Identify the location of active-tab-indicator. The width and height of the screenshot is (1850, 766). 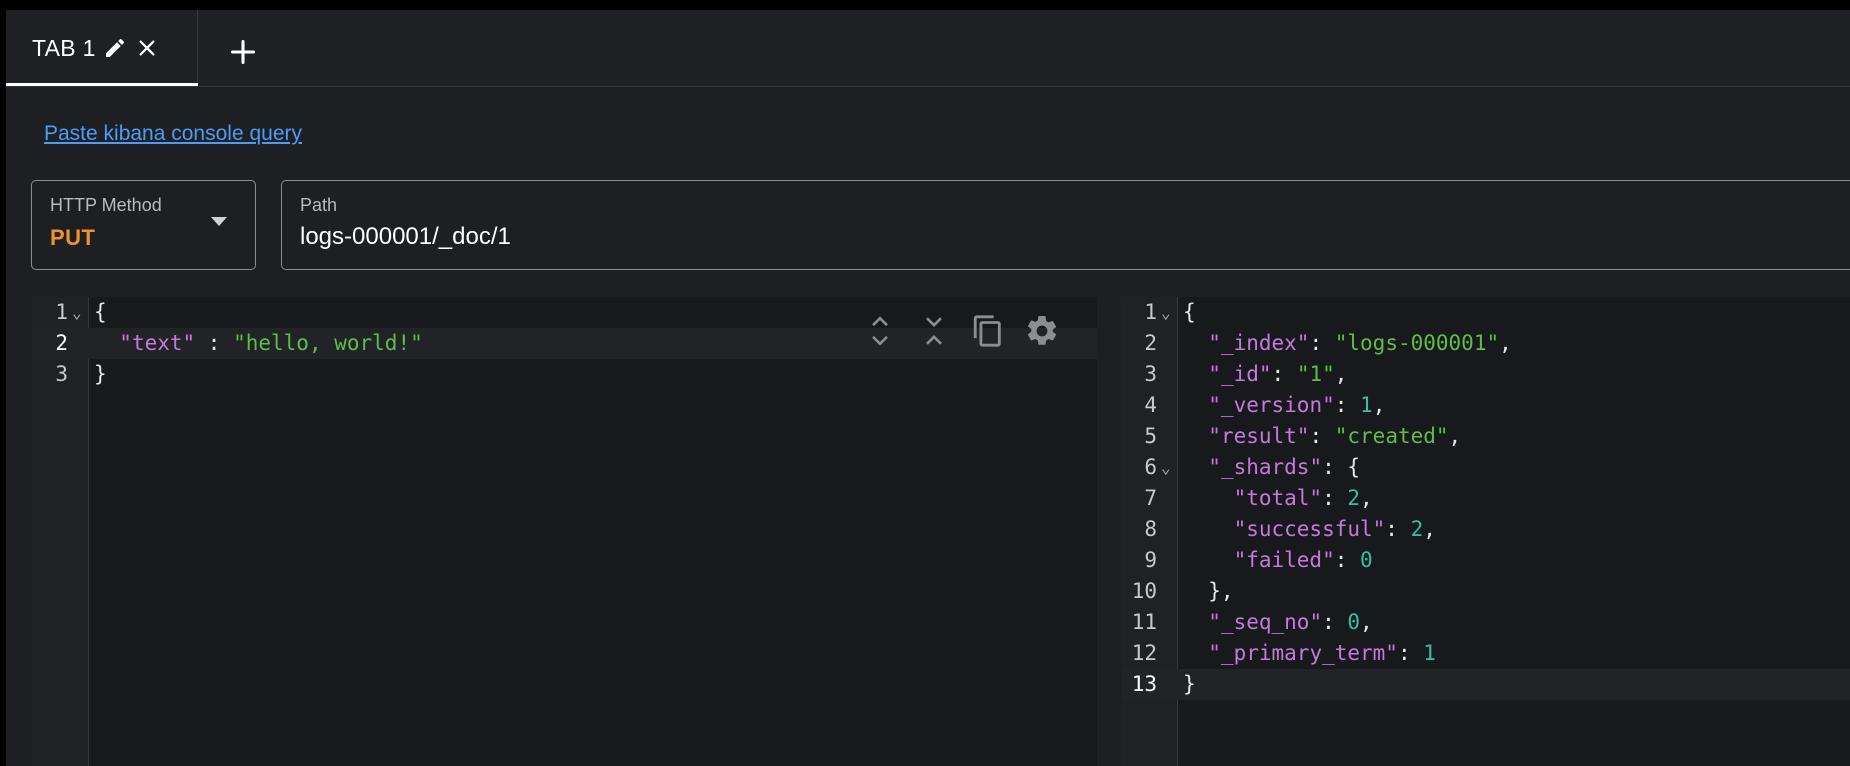
(102, 84).